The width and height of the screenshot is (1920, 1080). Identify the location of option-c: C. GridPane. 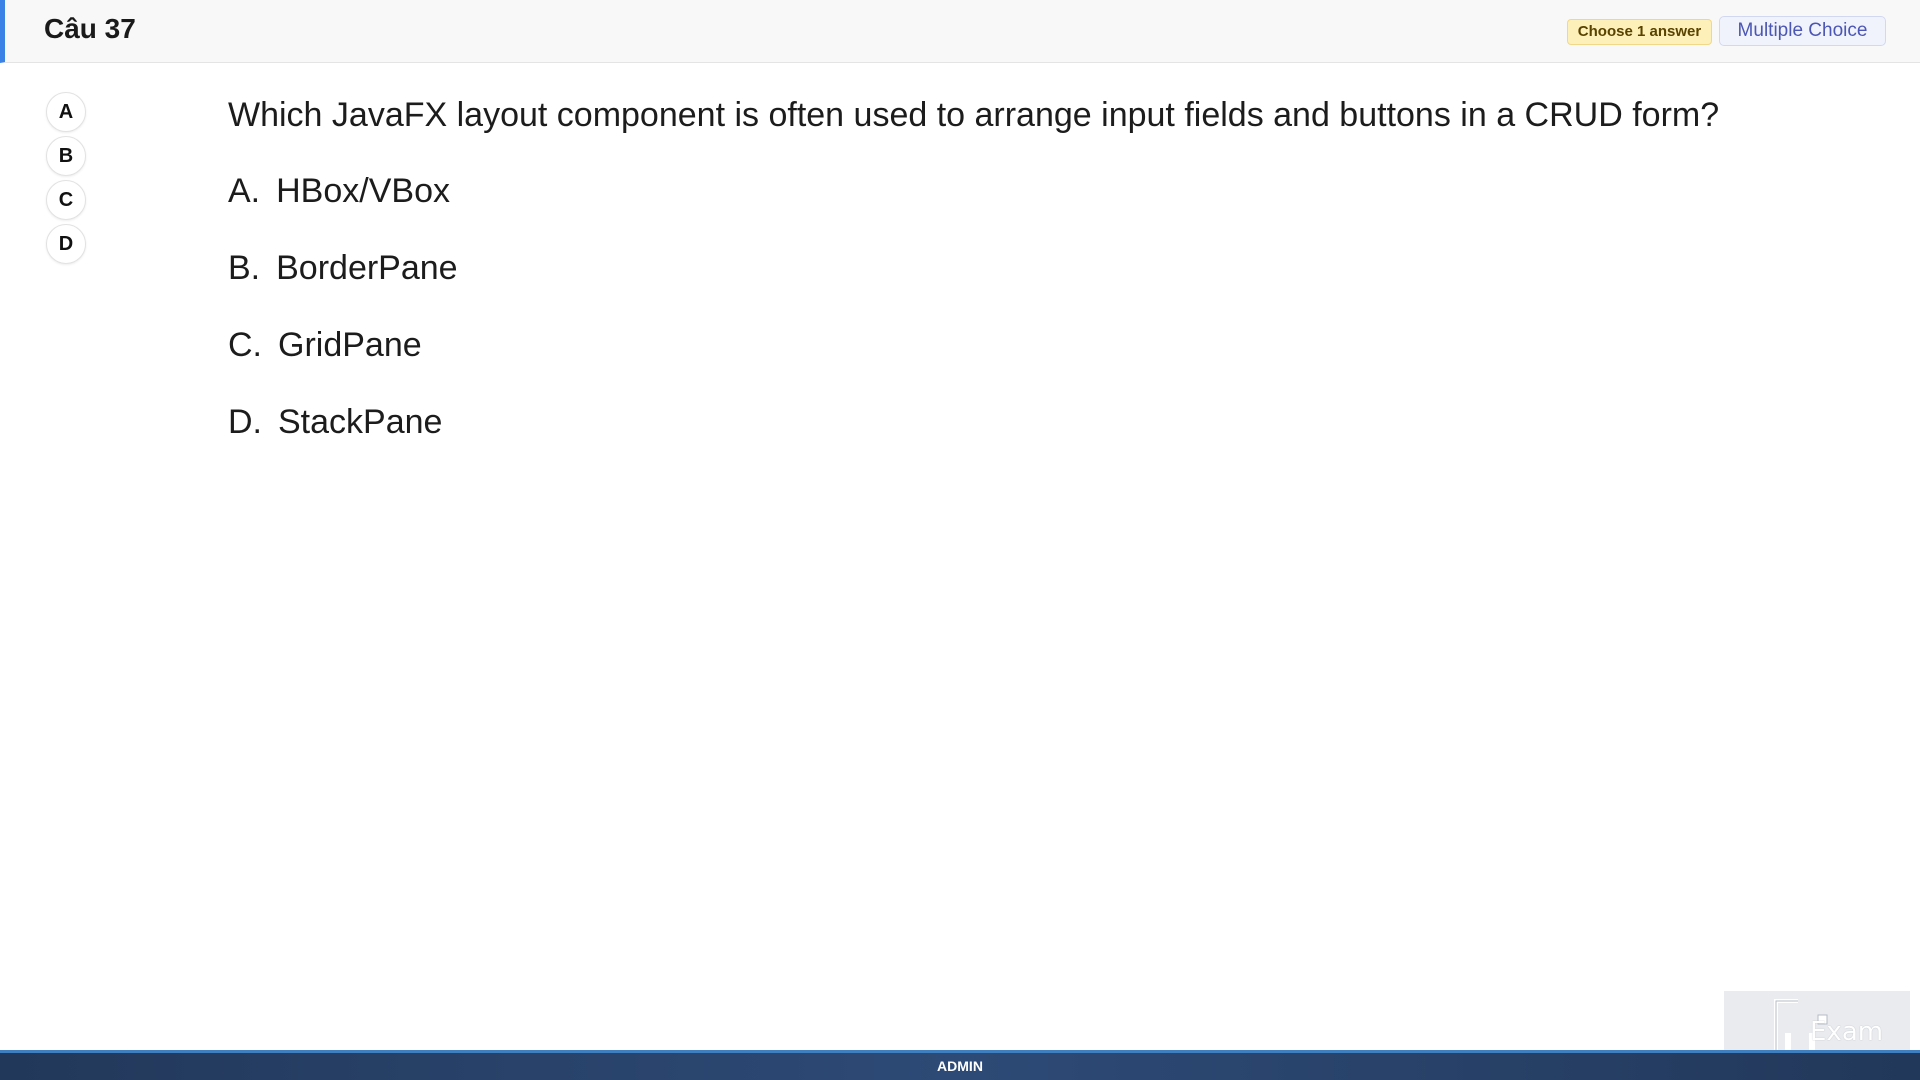
(343, 364).